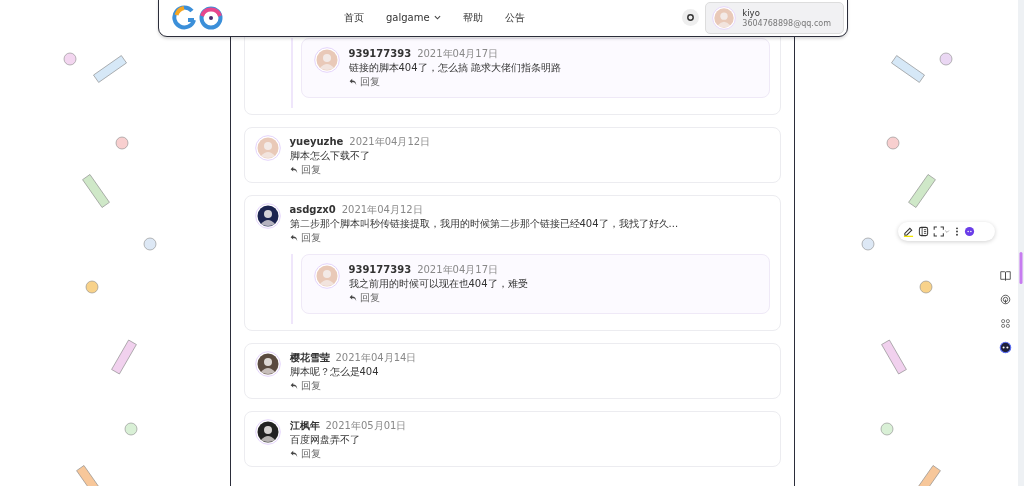 Image resolution: width=1024 pixels, height=486 pixels. I want to click on user-card: kiyo 3604768898@qq.com, so click(774, 17).